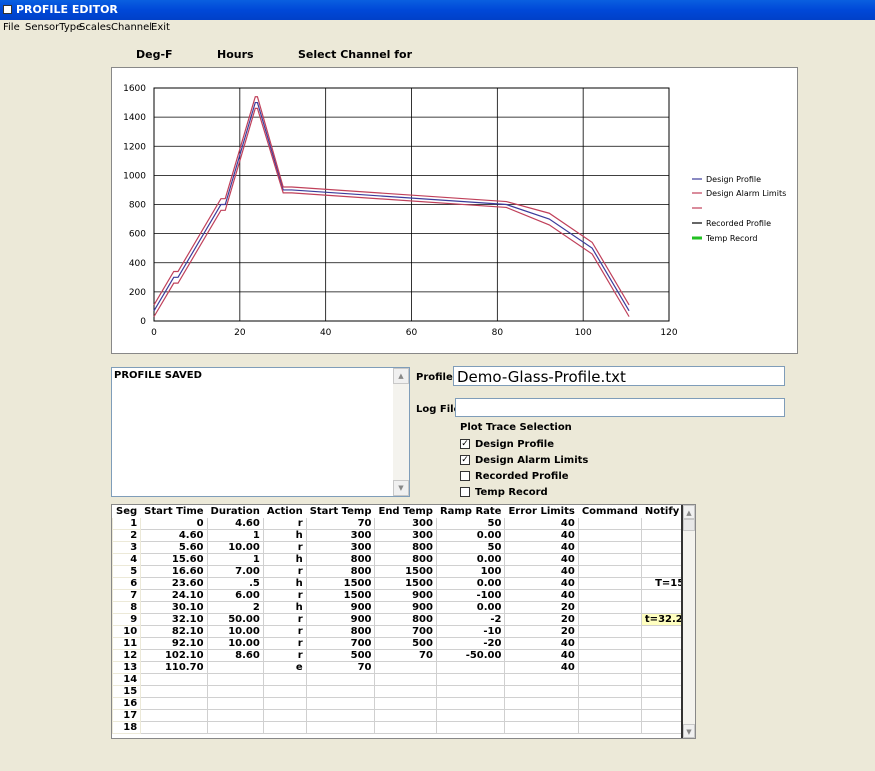 Image resolution: width=875 pixels, height=771 pixels. Describe the element at coordinates (465, 492) in the screenshot. I see `temp-record-checkbox` at that location.